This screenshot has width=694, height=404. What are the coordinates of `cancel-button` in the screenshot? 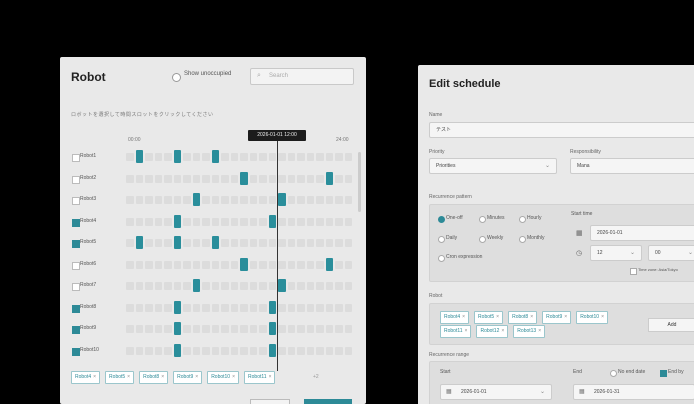 It's located at (270, 401).